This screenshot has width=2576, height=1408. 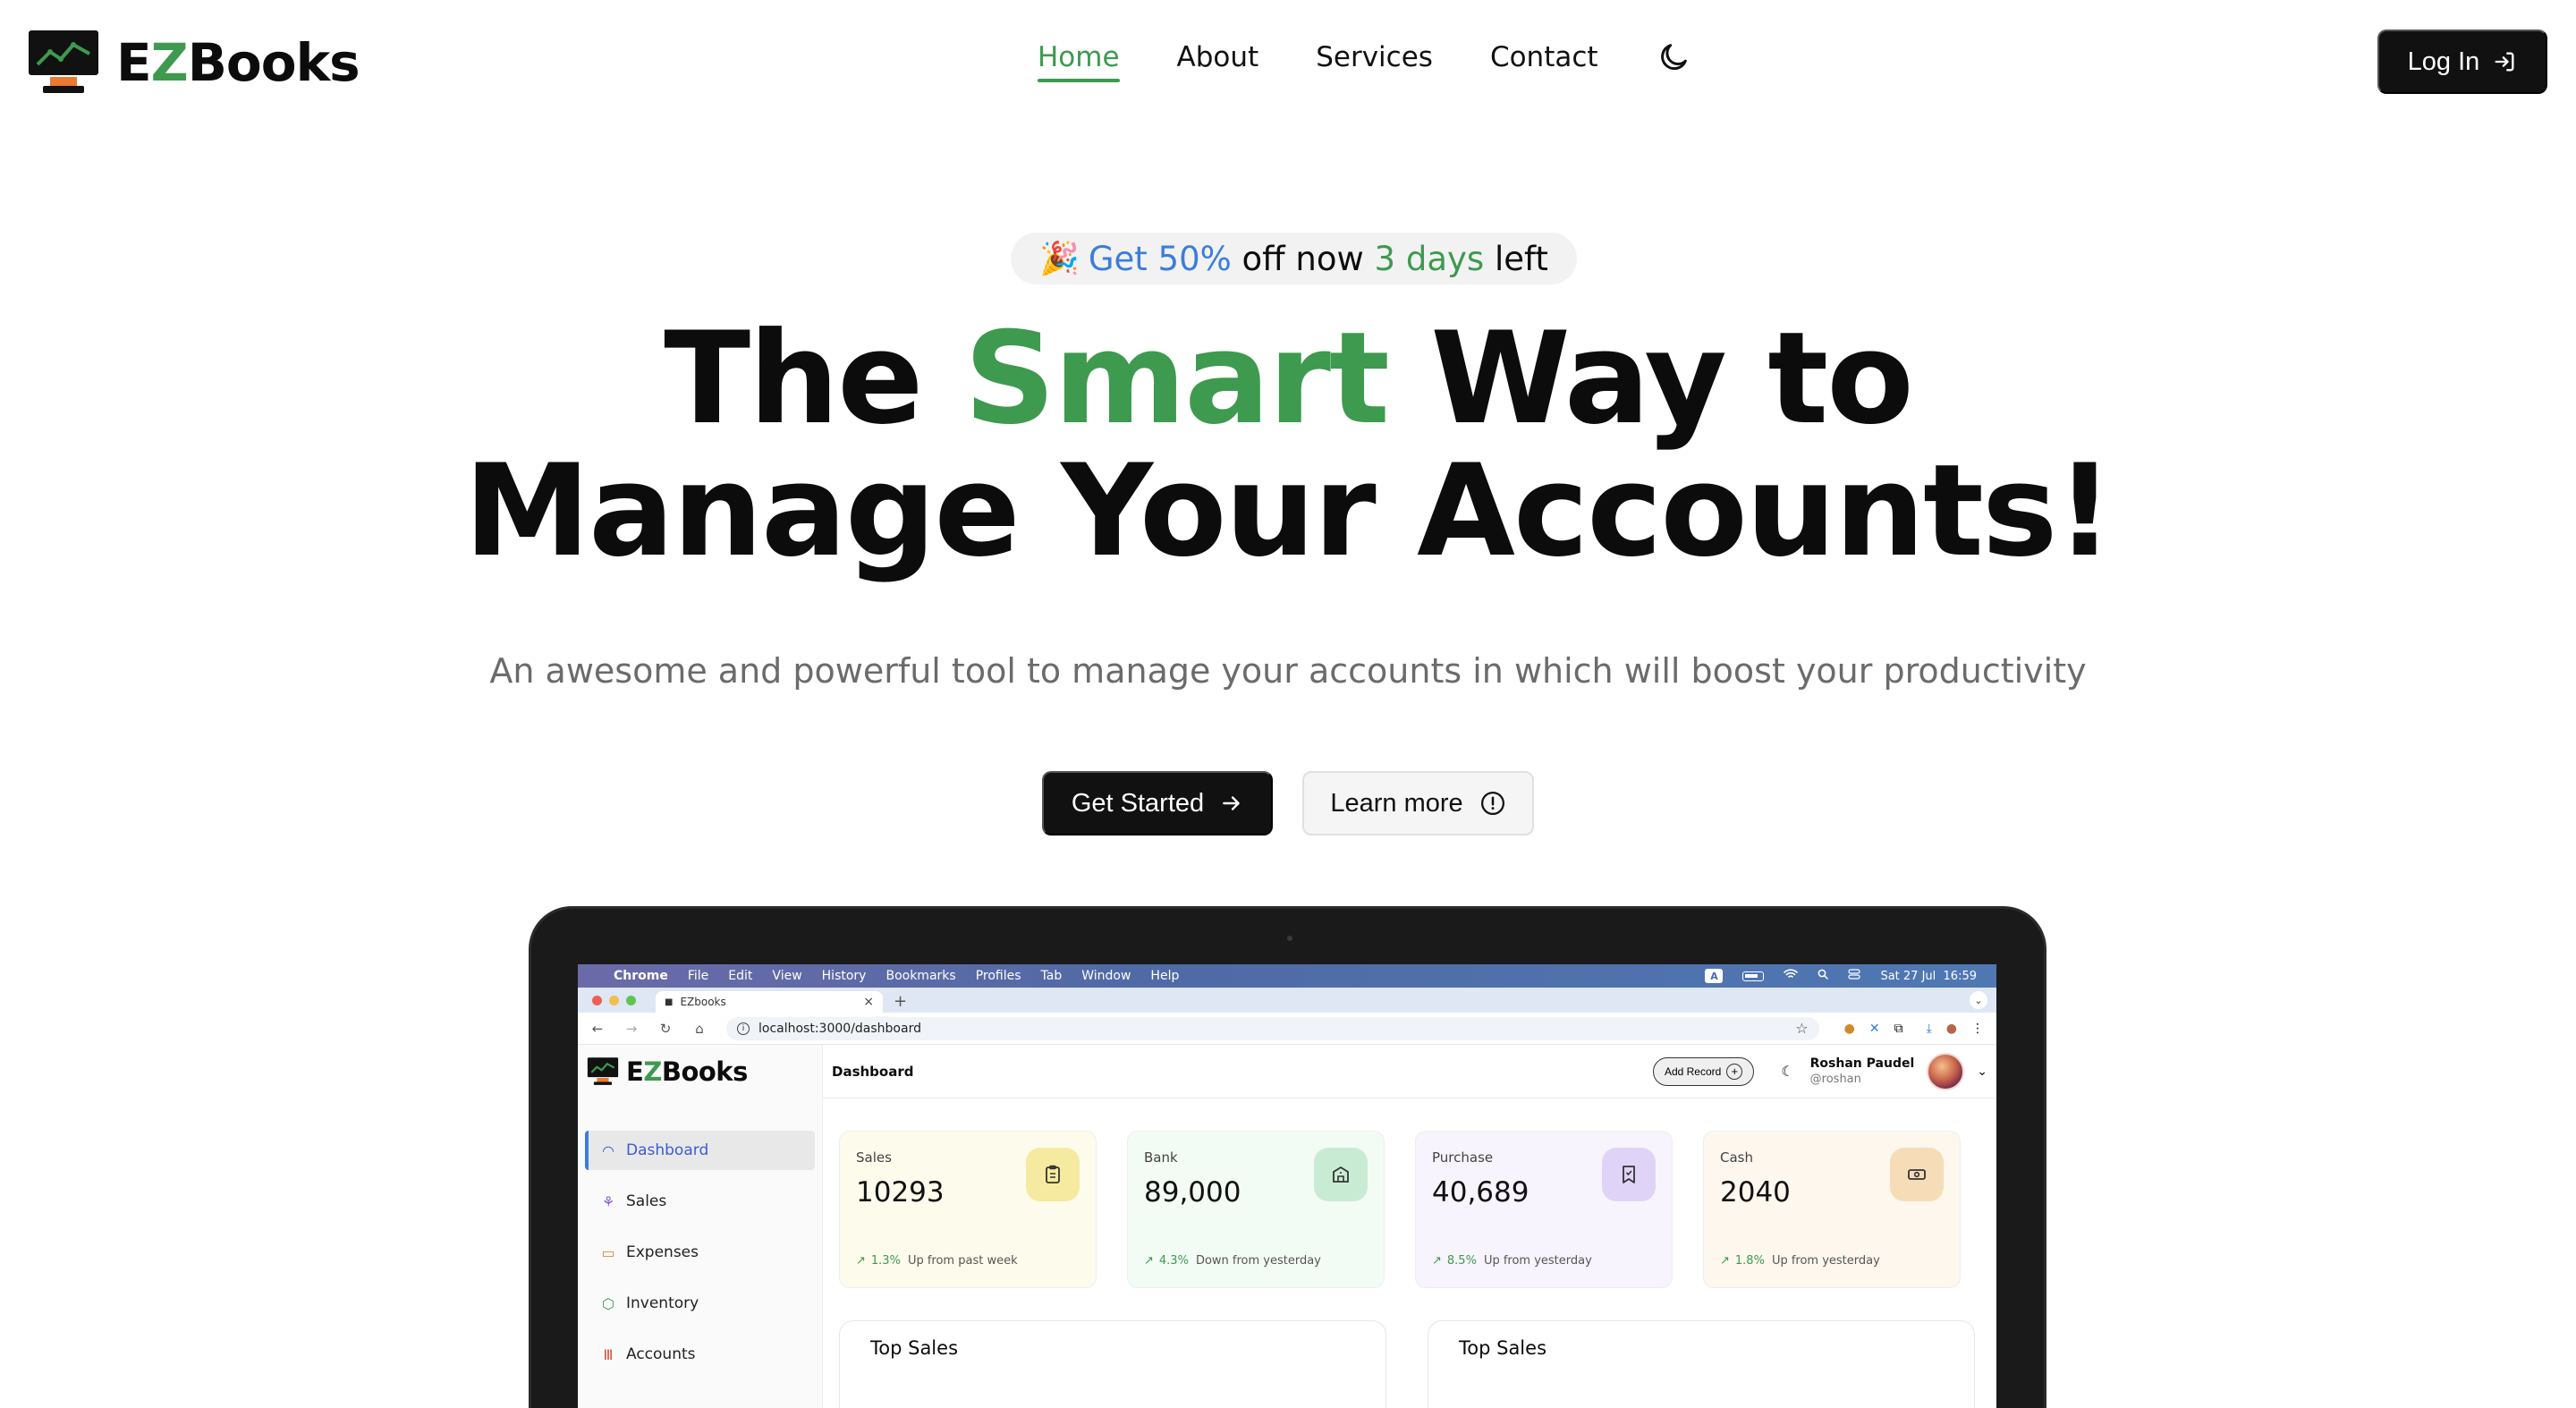 What do you see at coordinates (1787, 1071) in the screenshot?
I see `moon-icon: ☾` at bounding box center [1787, 1071].